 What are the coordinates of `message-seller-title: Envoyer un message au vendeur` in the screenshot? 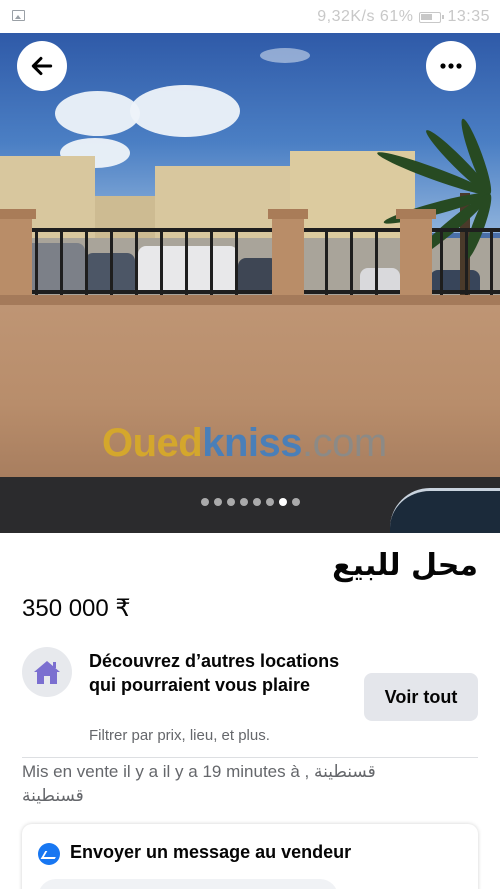 It's located at (211, 852).